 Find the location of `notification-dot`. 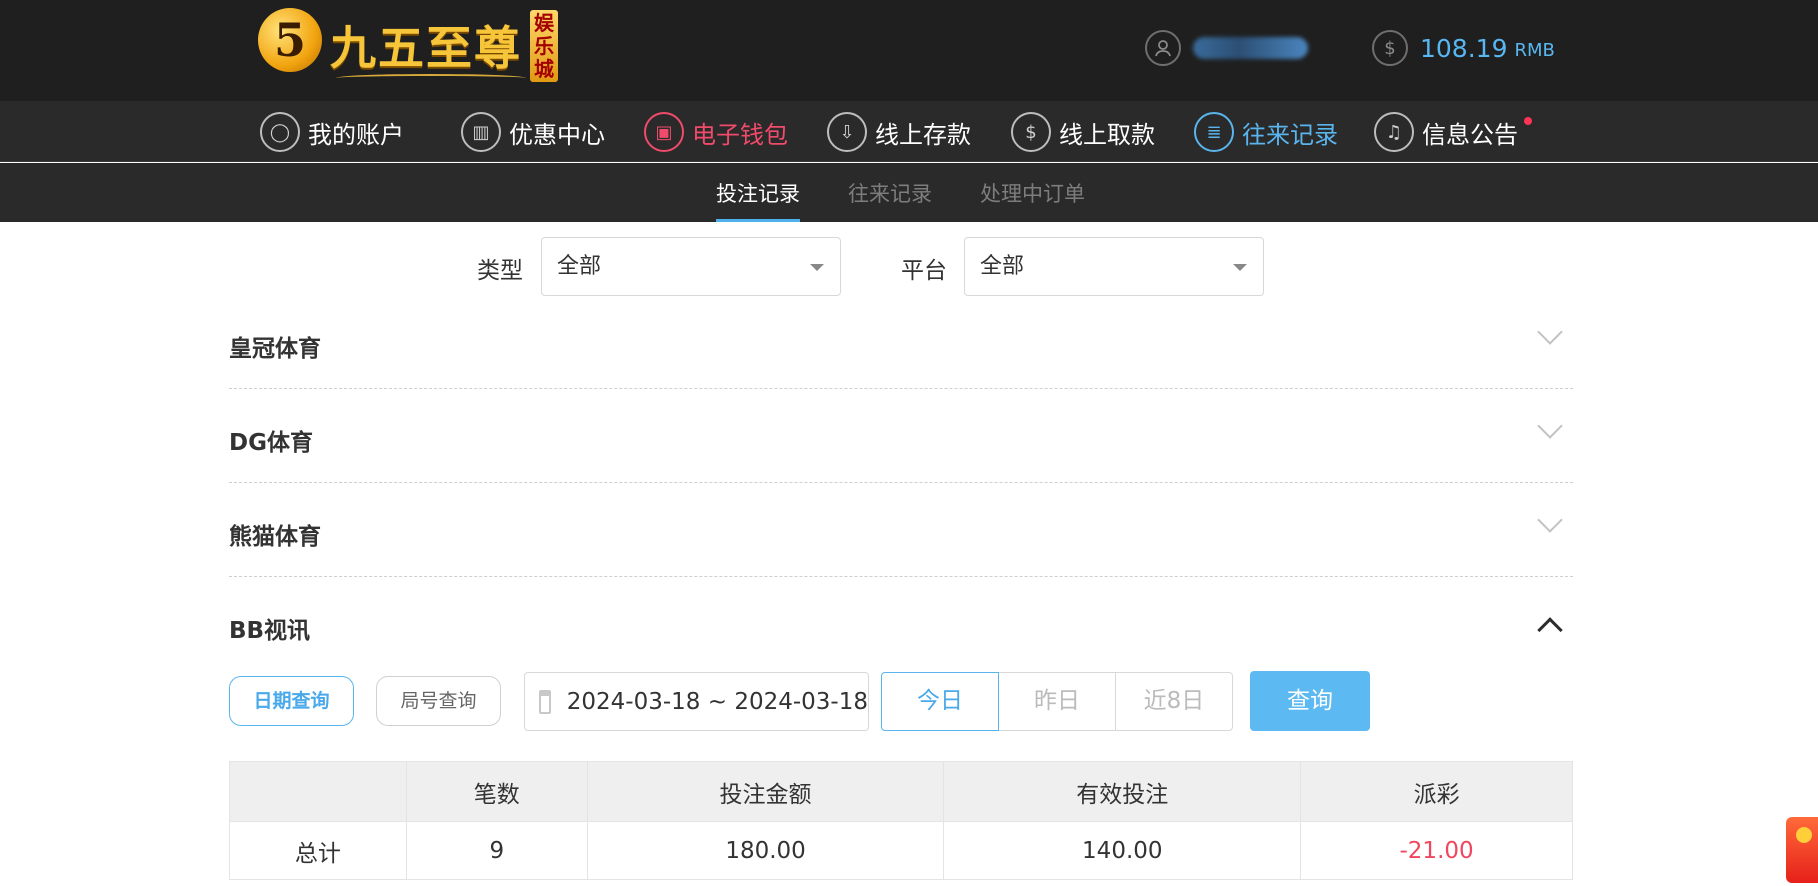

notification-dot is located at coordinates (1528, 121).